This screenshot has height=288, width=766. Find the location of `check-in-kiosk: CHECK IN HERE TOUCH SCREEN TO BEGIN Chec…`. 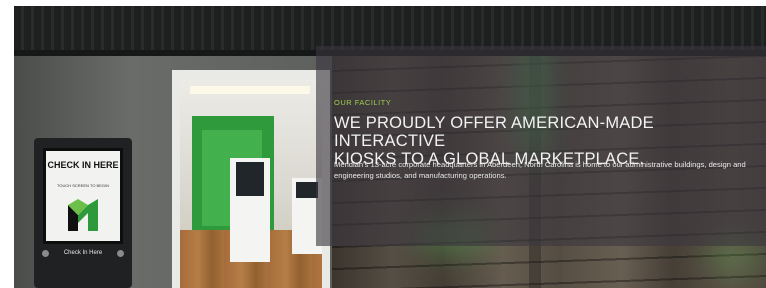

check-in-kiosk: CHECK IN HERE TOUCH SCREEN TO BEGIN Chec… is located at coordinates (83, 213).